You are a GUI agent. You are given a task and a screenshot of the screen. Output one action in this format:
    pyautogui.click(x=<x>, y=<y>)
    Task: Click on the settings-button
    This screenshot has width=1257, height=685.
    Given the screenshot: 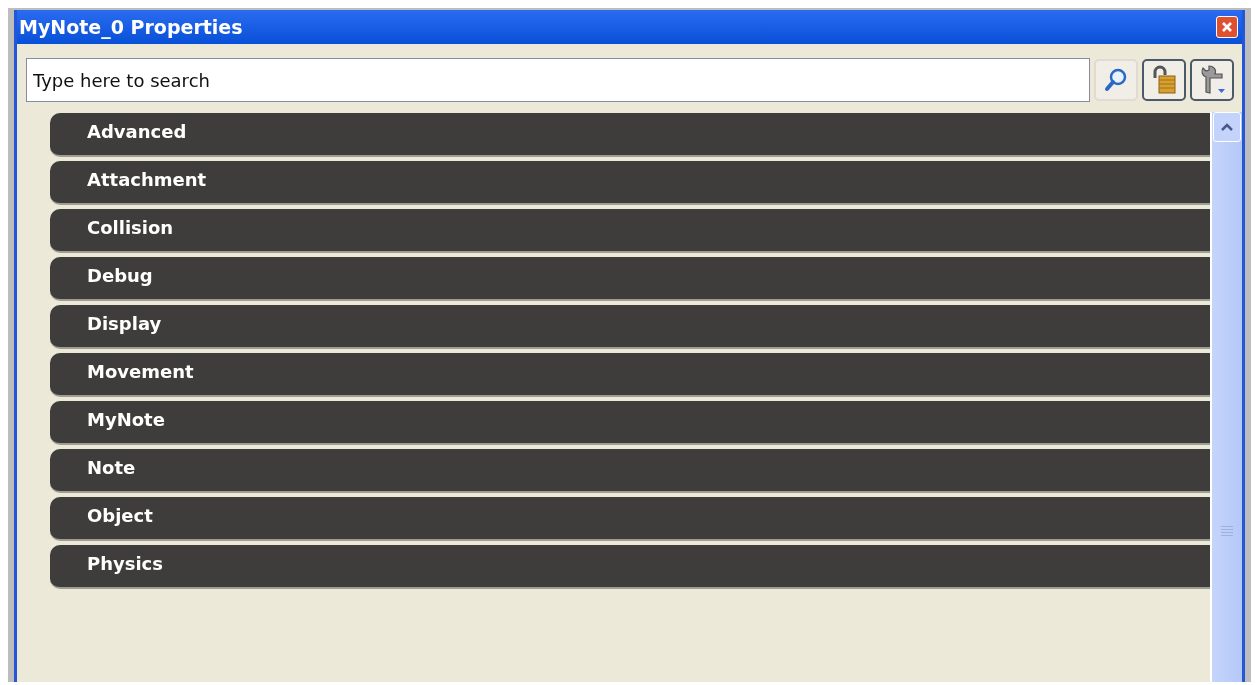 What is the action you would take?
    pyautogui.click(x=1212, y=80)
    